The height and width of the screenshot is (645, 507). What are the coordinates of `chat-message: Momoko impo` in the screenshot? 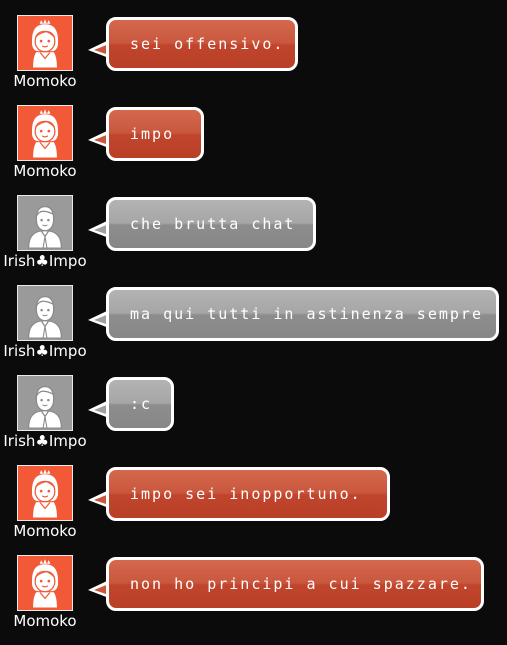 It's located at (253, 150).